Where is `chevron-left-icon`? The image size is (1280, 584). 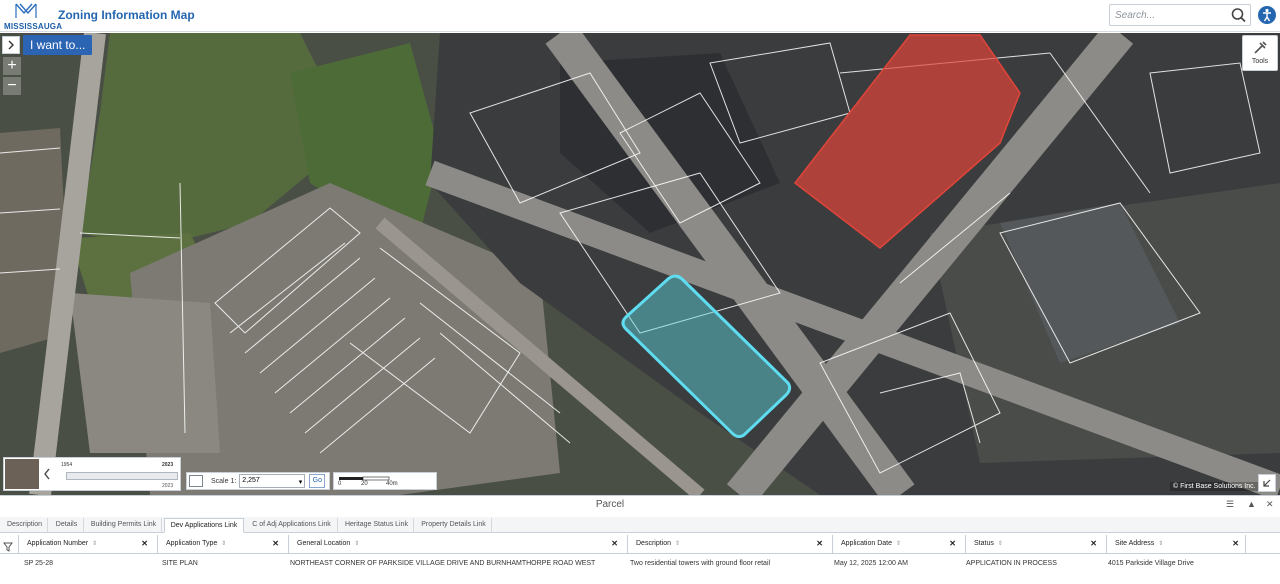
chevron-left-icon is located at coordinates (47, 474).